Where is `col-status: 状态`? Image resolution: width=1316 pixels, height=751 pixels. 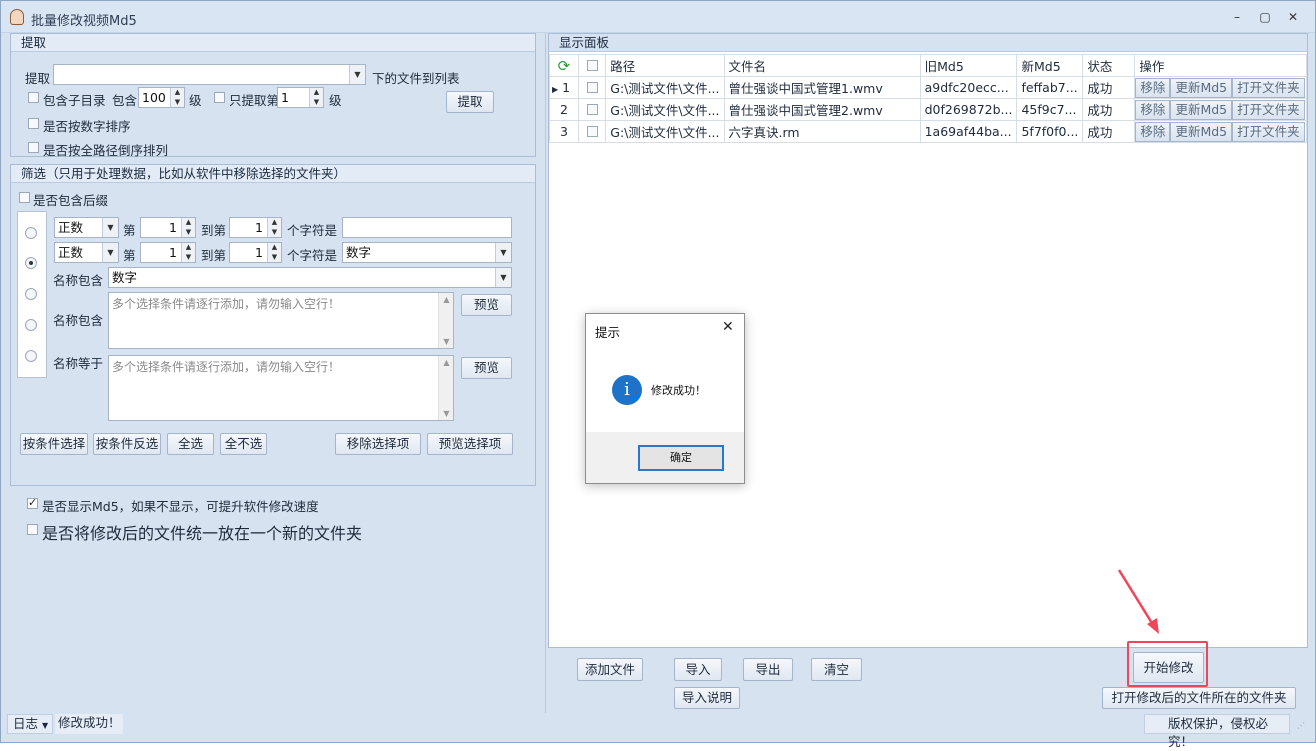 col-status: 状态 is located at coordinates (1109, 65).